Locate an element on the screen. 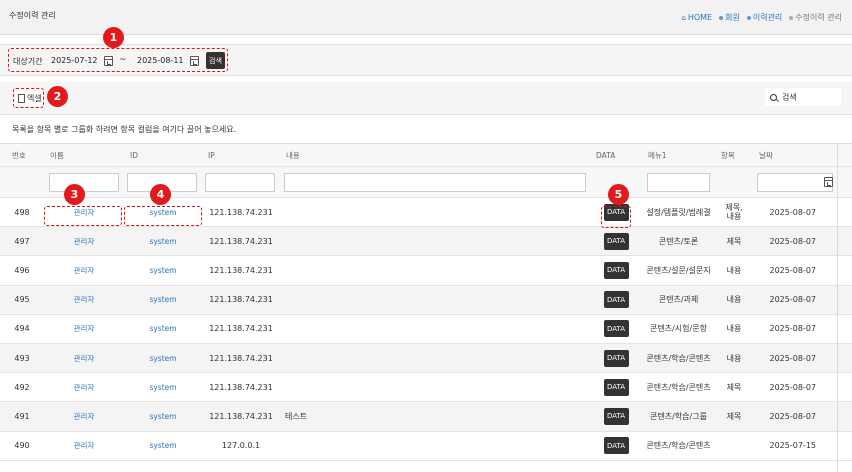 The width and height of the screenshot is (852, 472). annotation-marker: 2 is located at coordinates (57, 96).